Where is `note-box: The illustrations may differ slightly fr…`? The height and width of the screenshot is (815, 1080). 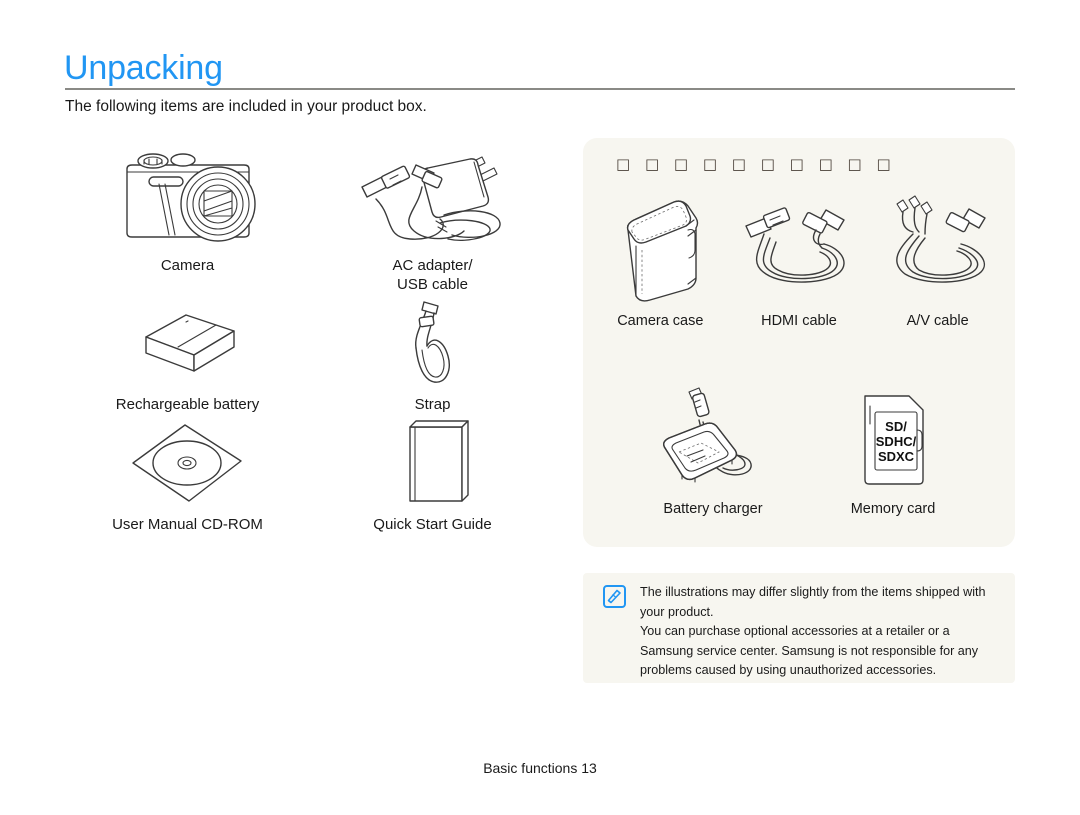
note-box: The illustrations may differ slightly fr… is located at coordinates (799, 628).